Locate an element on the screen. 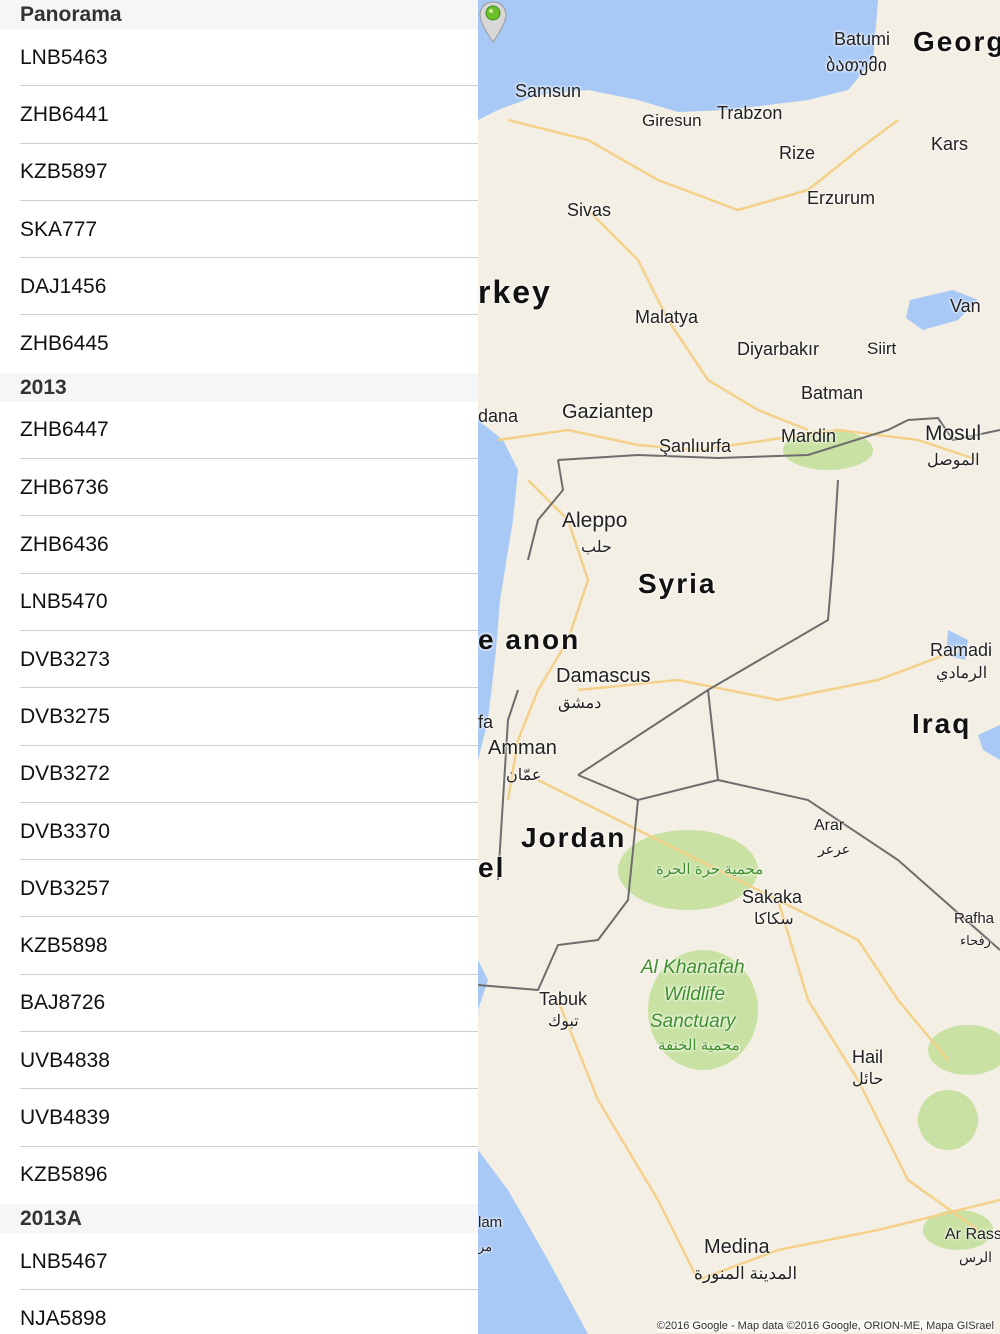 The height and width of the screenshot is (1334, 1000). list-item-label: ZHB6441 is located at coordinates (64, 114).